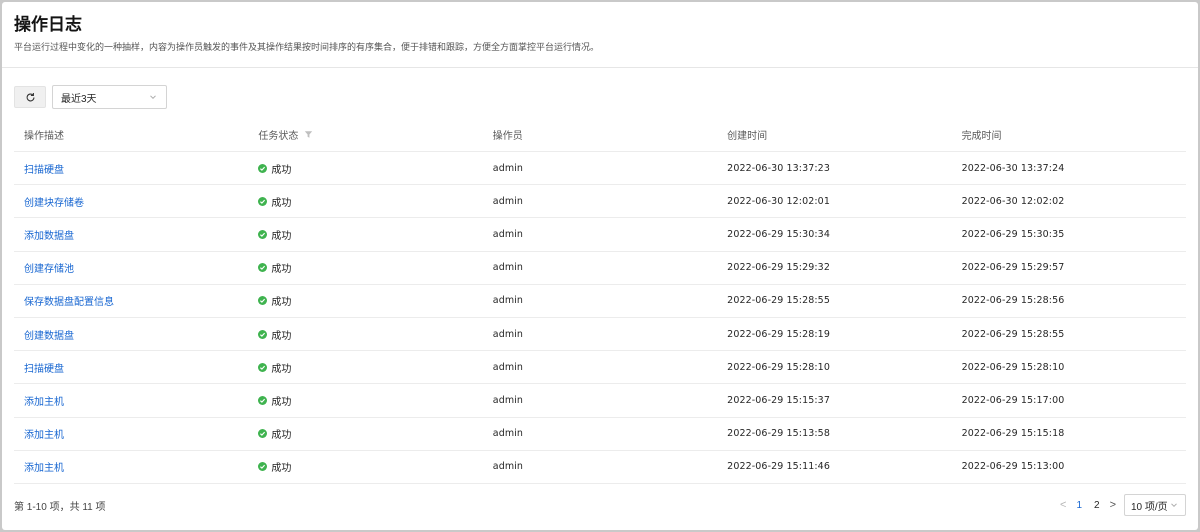 Image resolution: width=1200 pixels, height=532 pixels. What do you see at coordinates (834, 433) in the screenshot?
I see `created-cell: 2022-06-29 15:13:58` at bounding box center [834, 433].